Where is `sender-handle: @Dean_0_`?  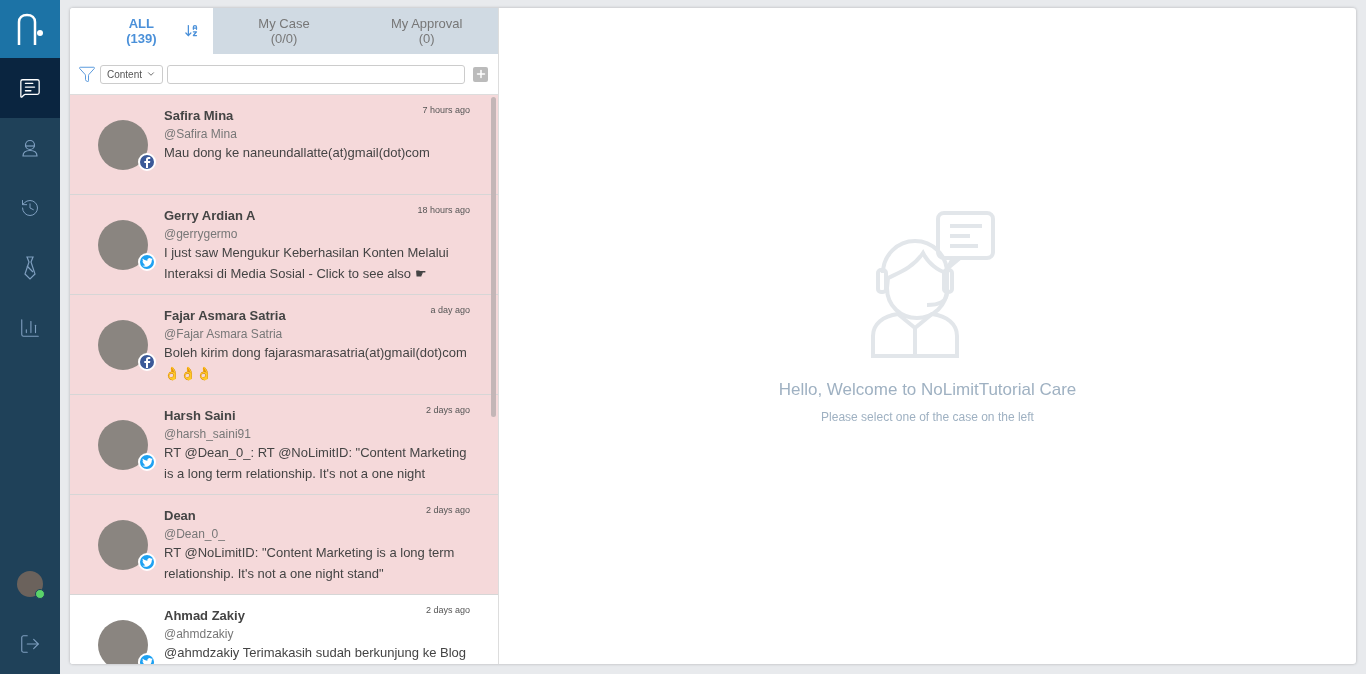
sender-handle: @Dean_0_ is located at coordinates (195, 534).